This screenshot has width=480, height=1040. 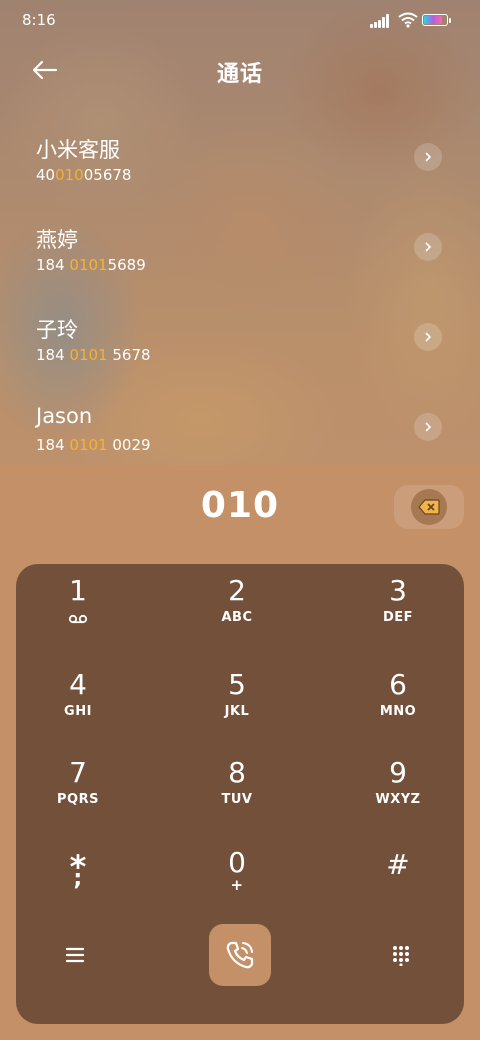 I want to click on contact-name: 燕婷, so click(x=57, y=240).